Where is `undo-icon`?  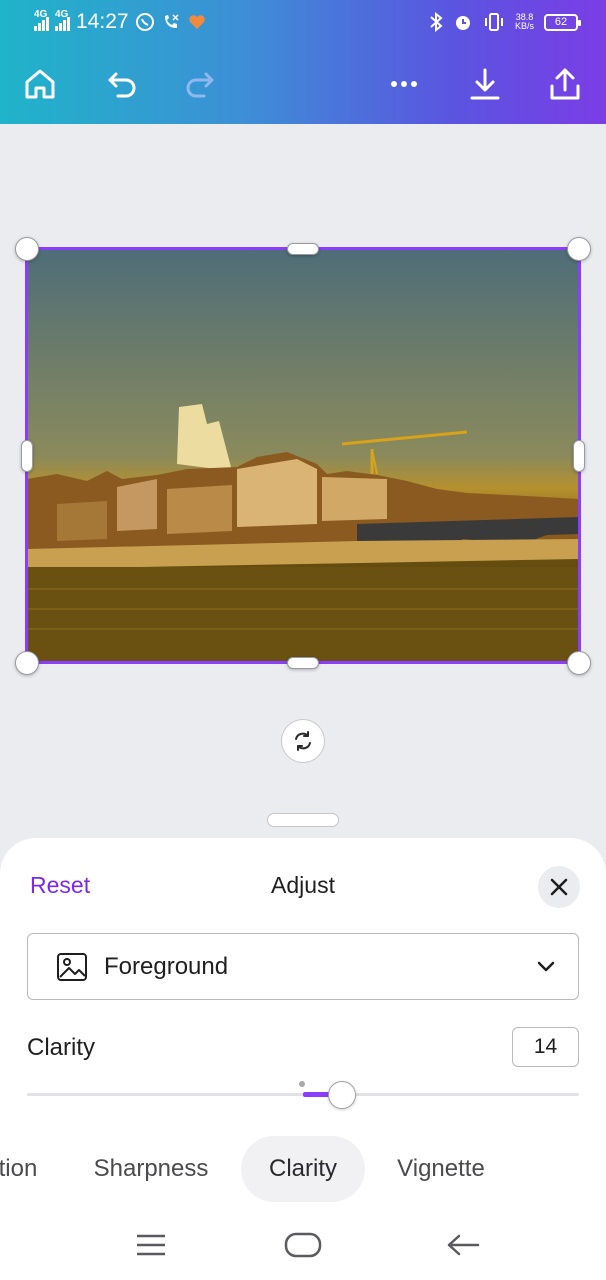 undo-icon is located at coordinates (122, 85).